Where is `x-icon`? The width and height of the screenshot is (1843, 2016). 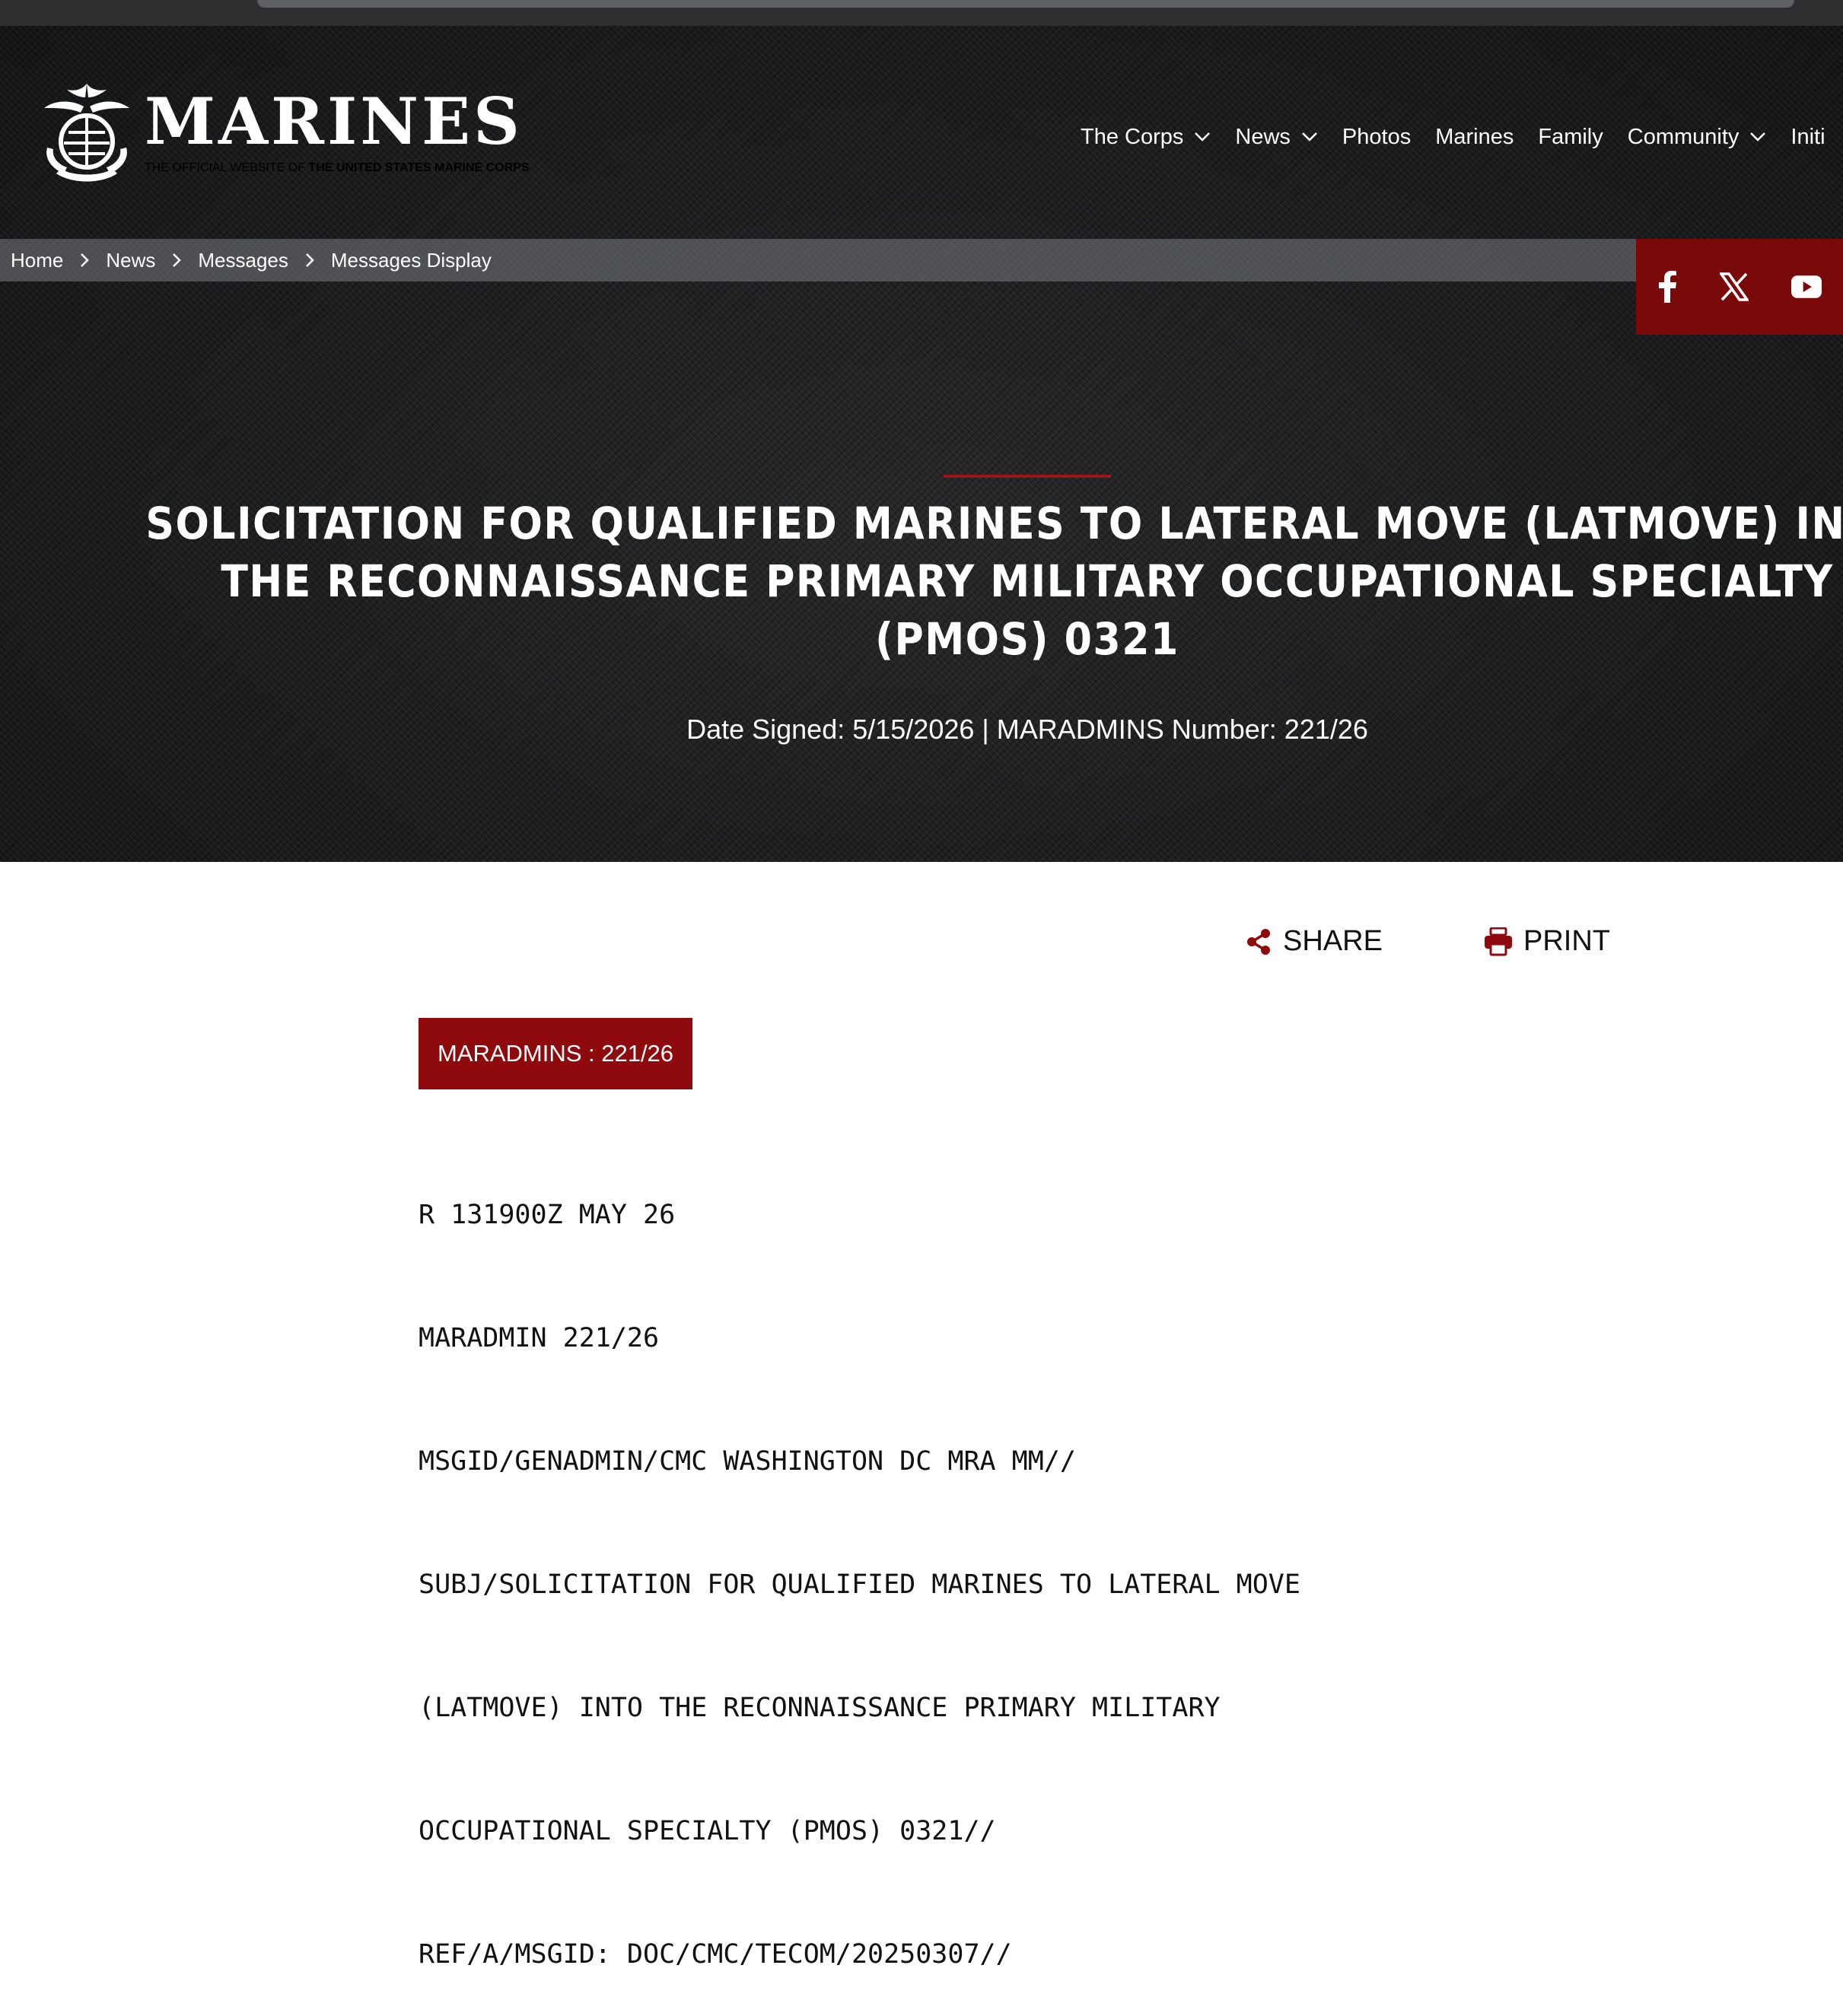
x-icon is located at coordinates (1734, 287).